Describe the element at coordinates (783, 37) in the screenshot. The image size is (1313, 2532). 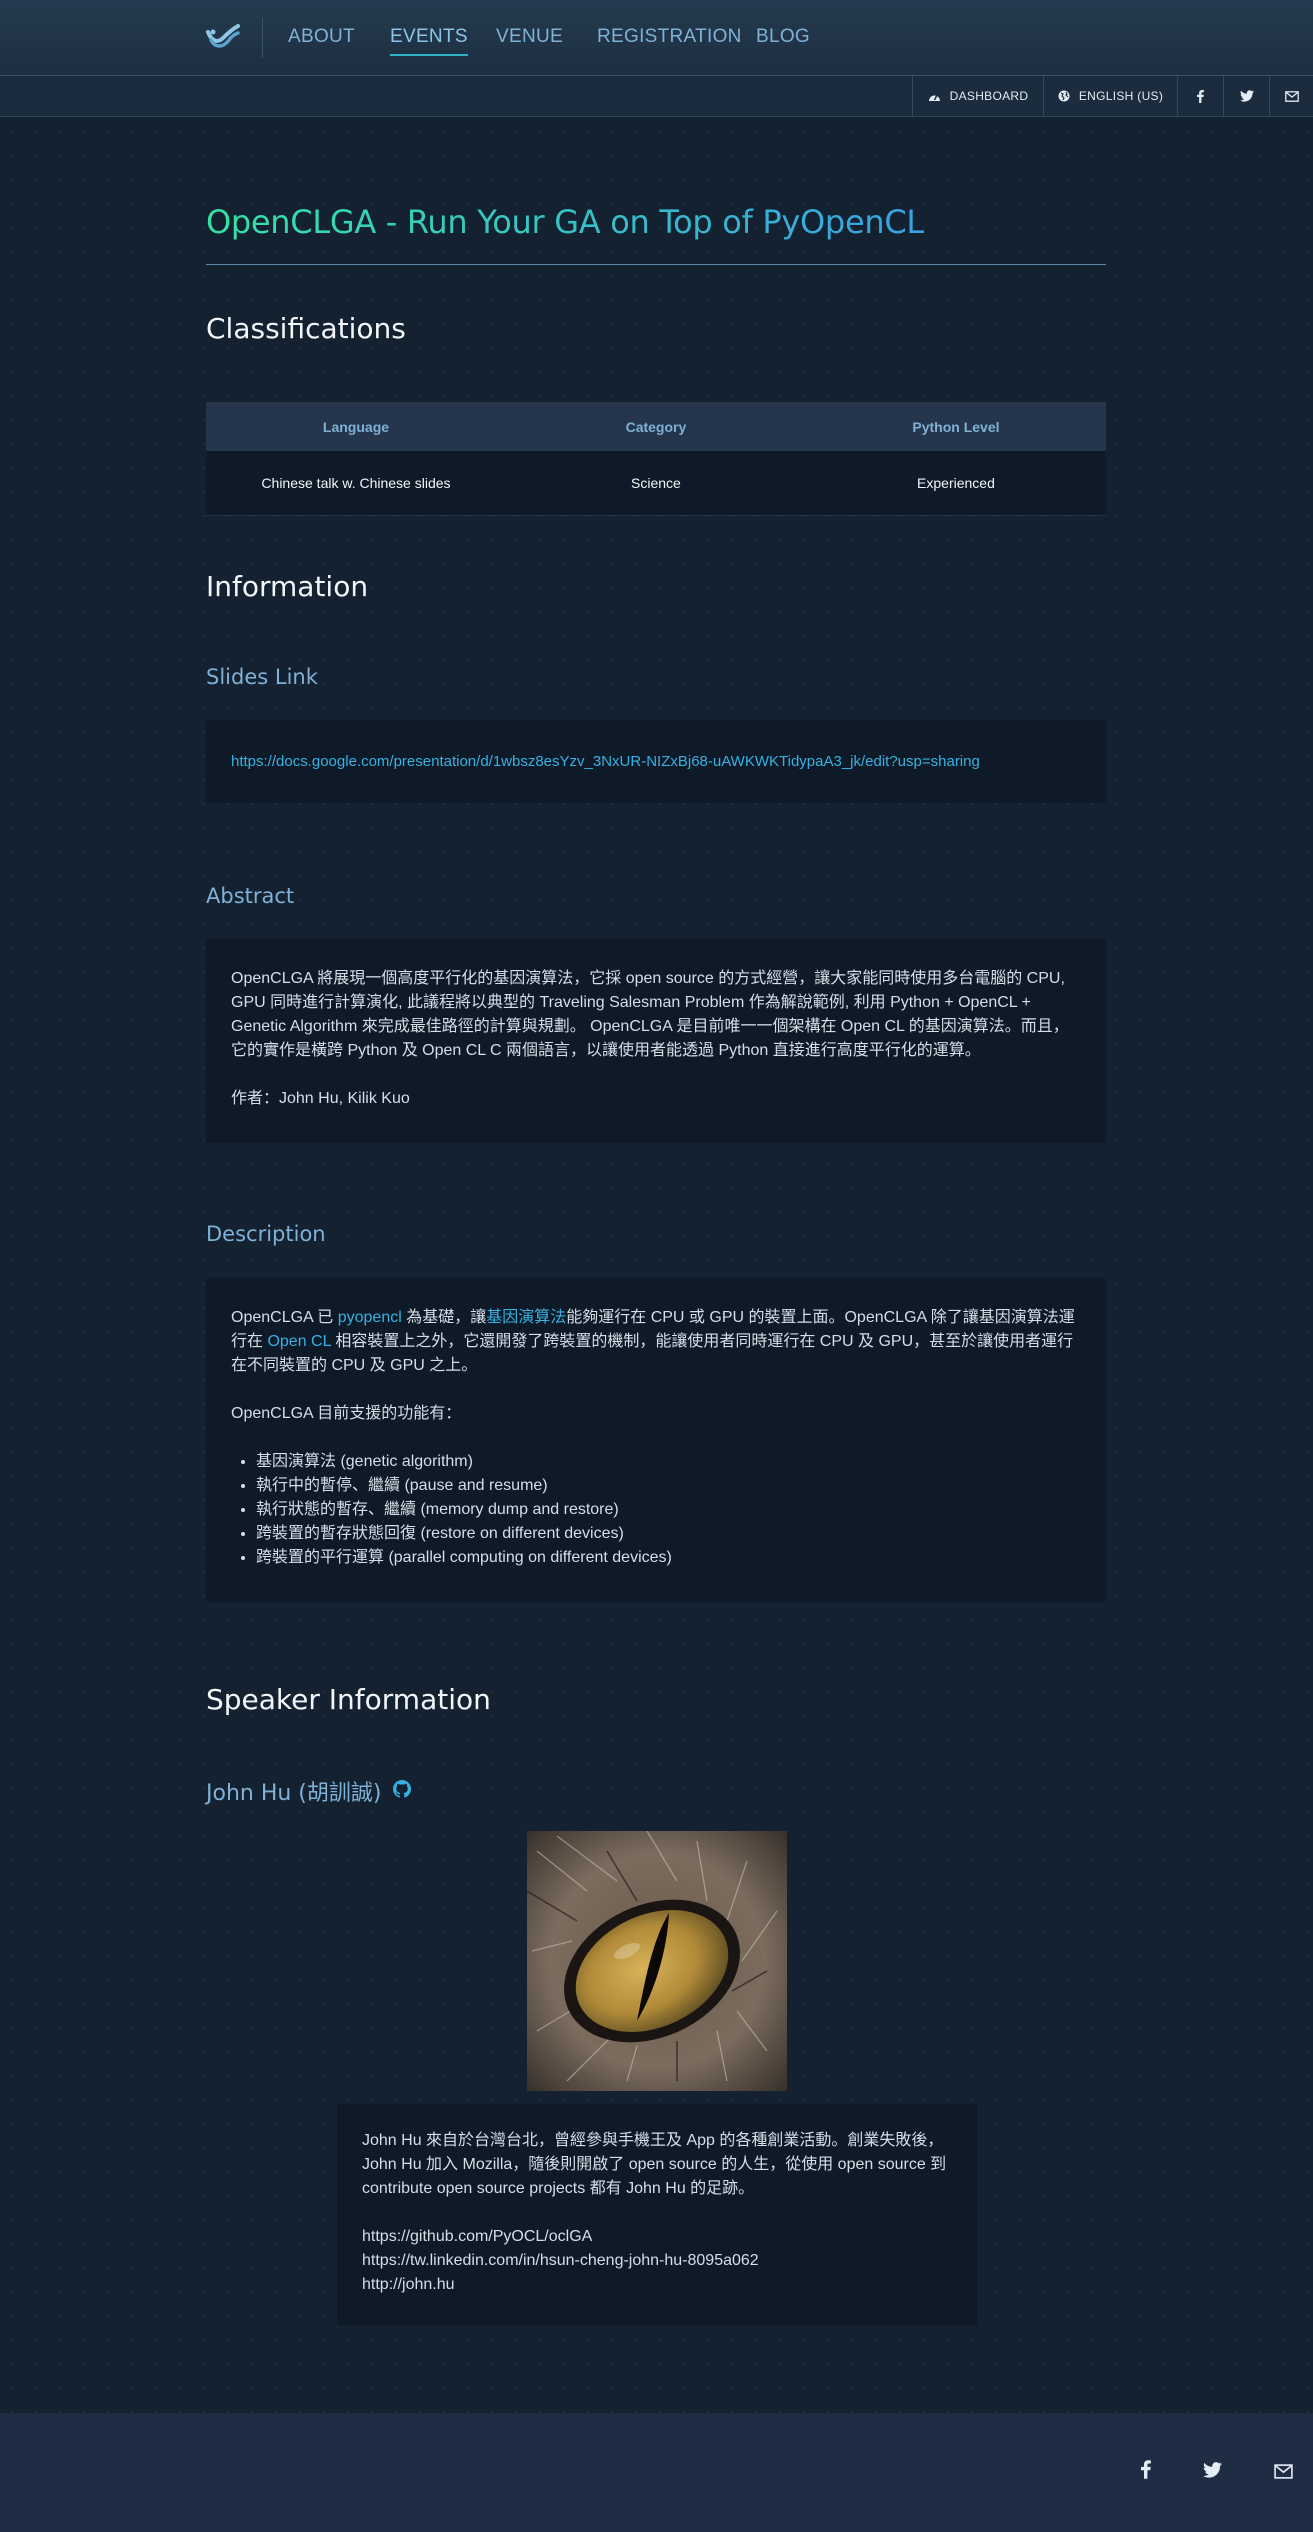
I see `nav-blog: BLOG` at that location.